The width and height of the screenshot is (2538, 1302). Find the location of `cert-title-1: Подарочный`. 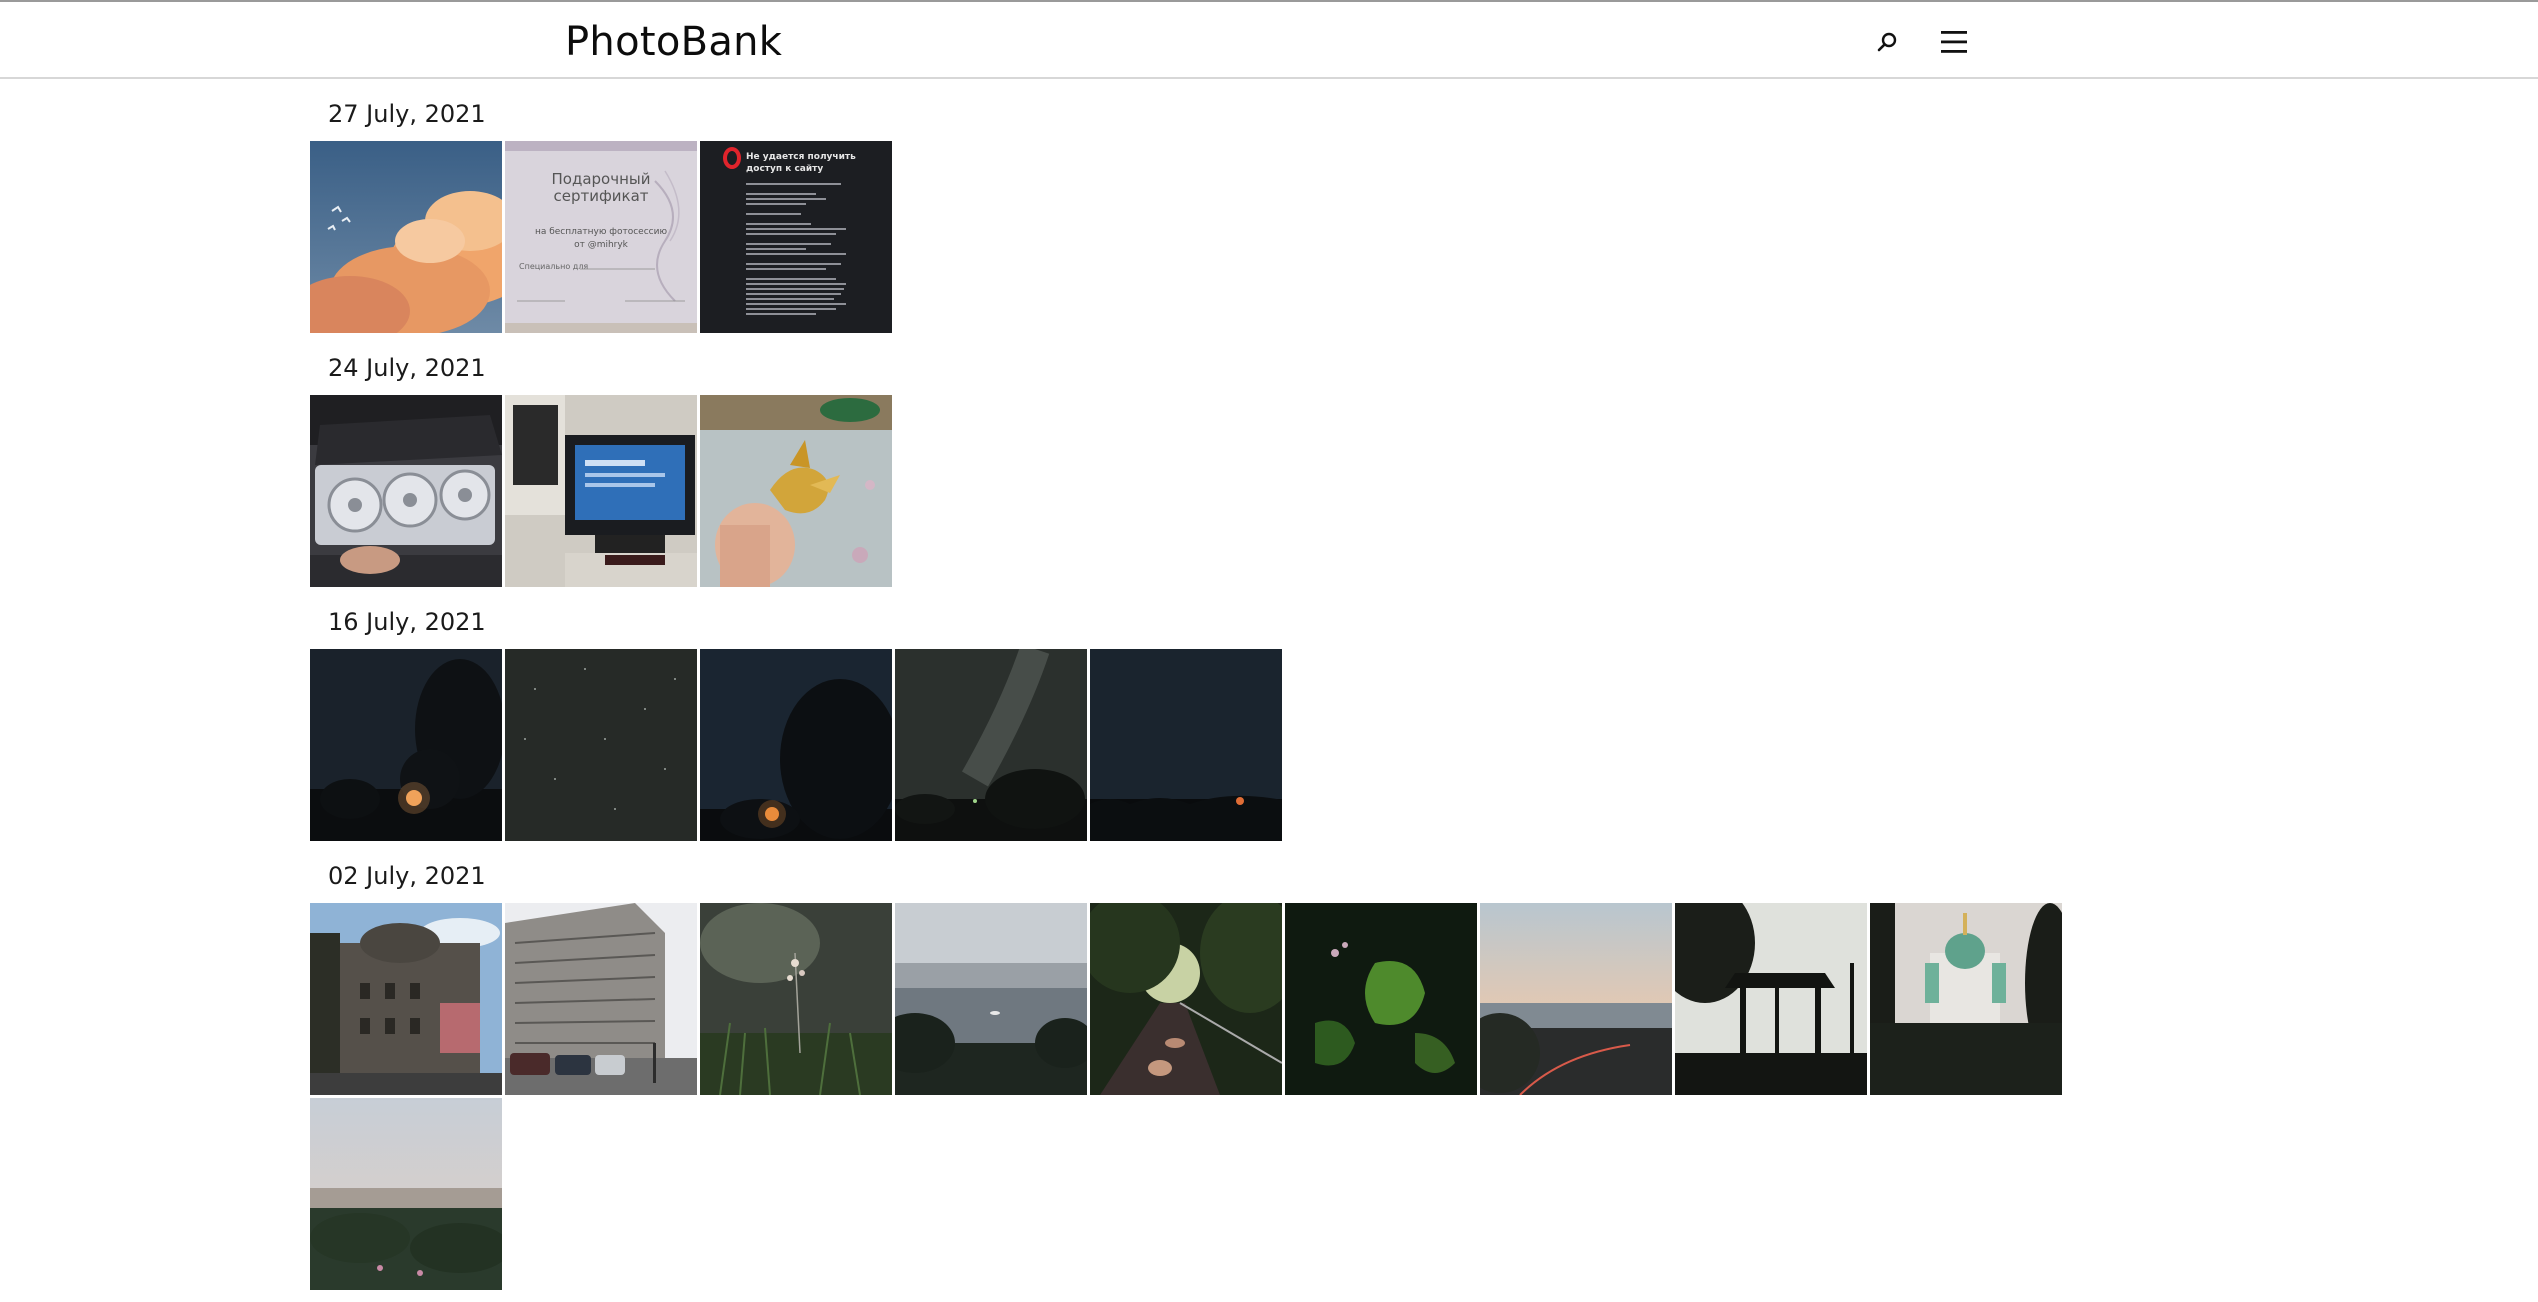

cert-title-1: Подарочный is located at coordinates (601, 179).